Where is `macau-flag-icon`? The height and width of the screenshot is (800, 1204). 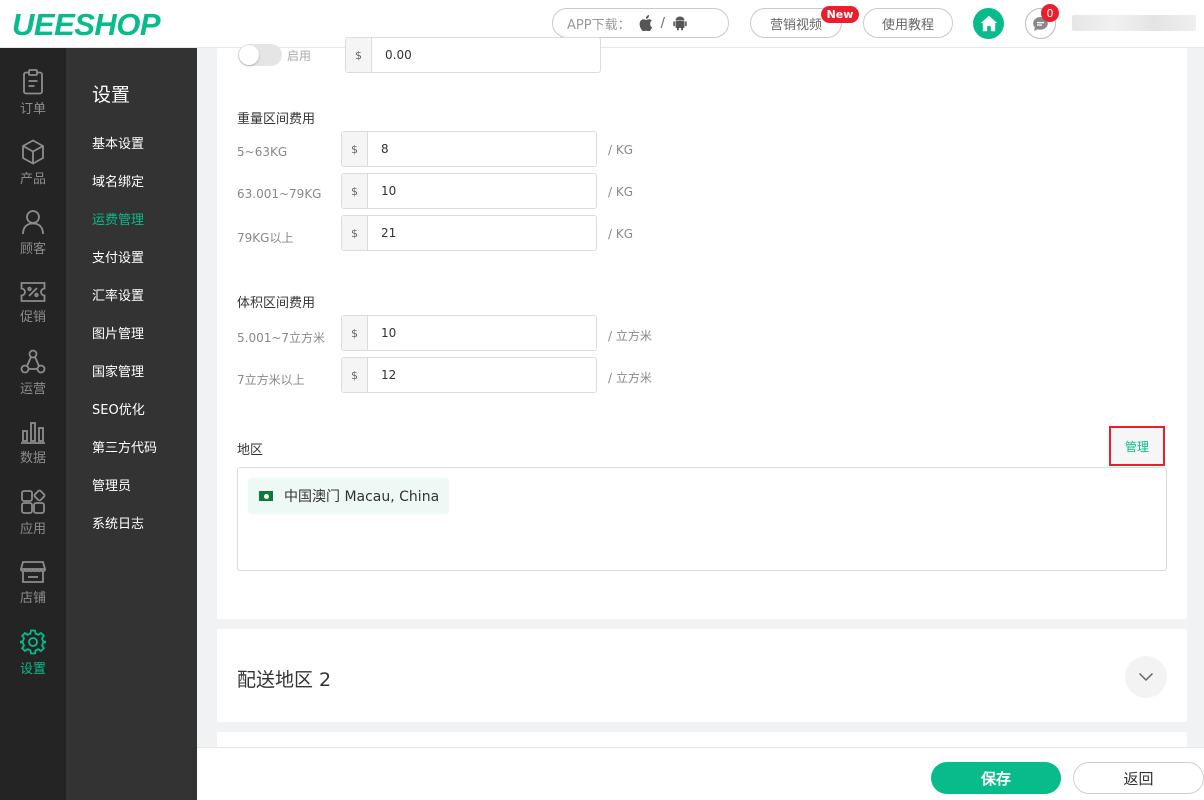
macau-flag-icon is located at coordinates (266, 496).